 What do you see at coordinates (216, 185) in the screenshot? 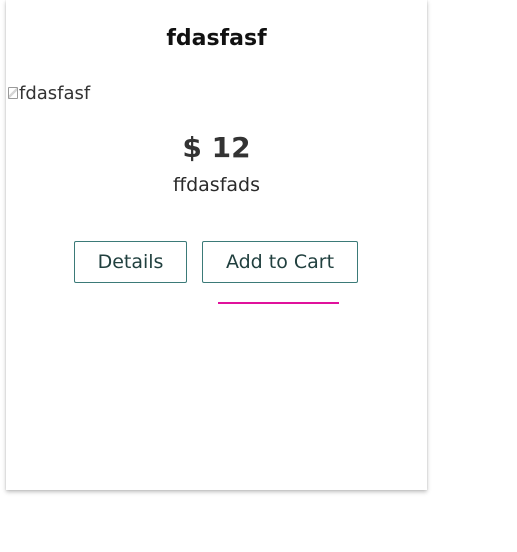
I see `product-description: ffdasfads` at bounding box center [216, 185].